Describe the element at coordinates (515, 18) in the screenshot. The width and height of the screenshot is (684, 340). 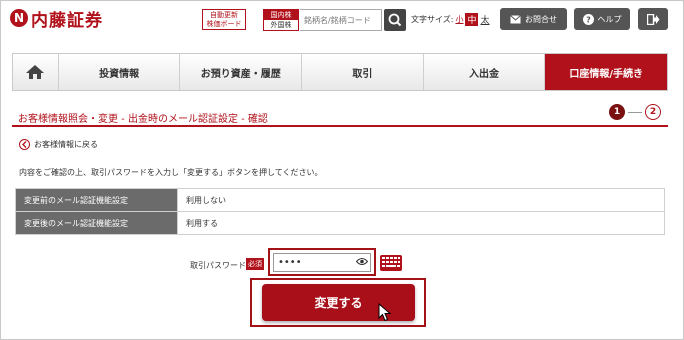
I see `mail-icon` at that location.